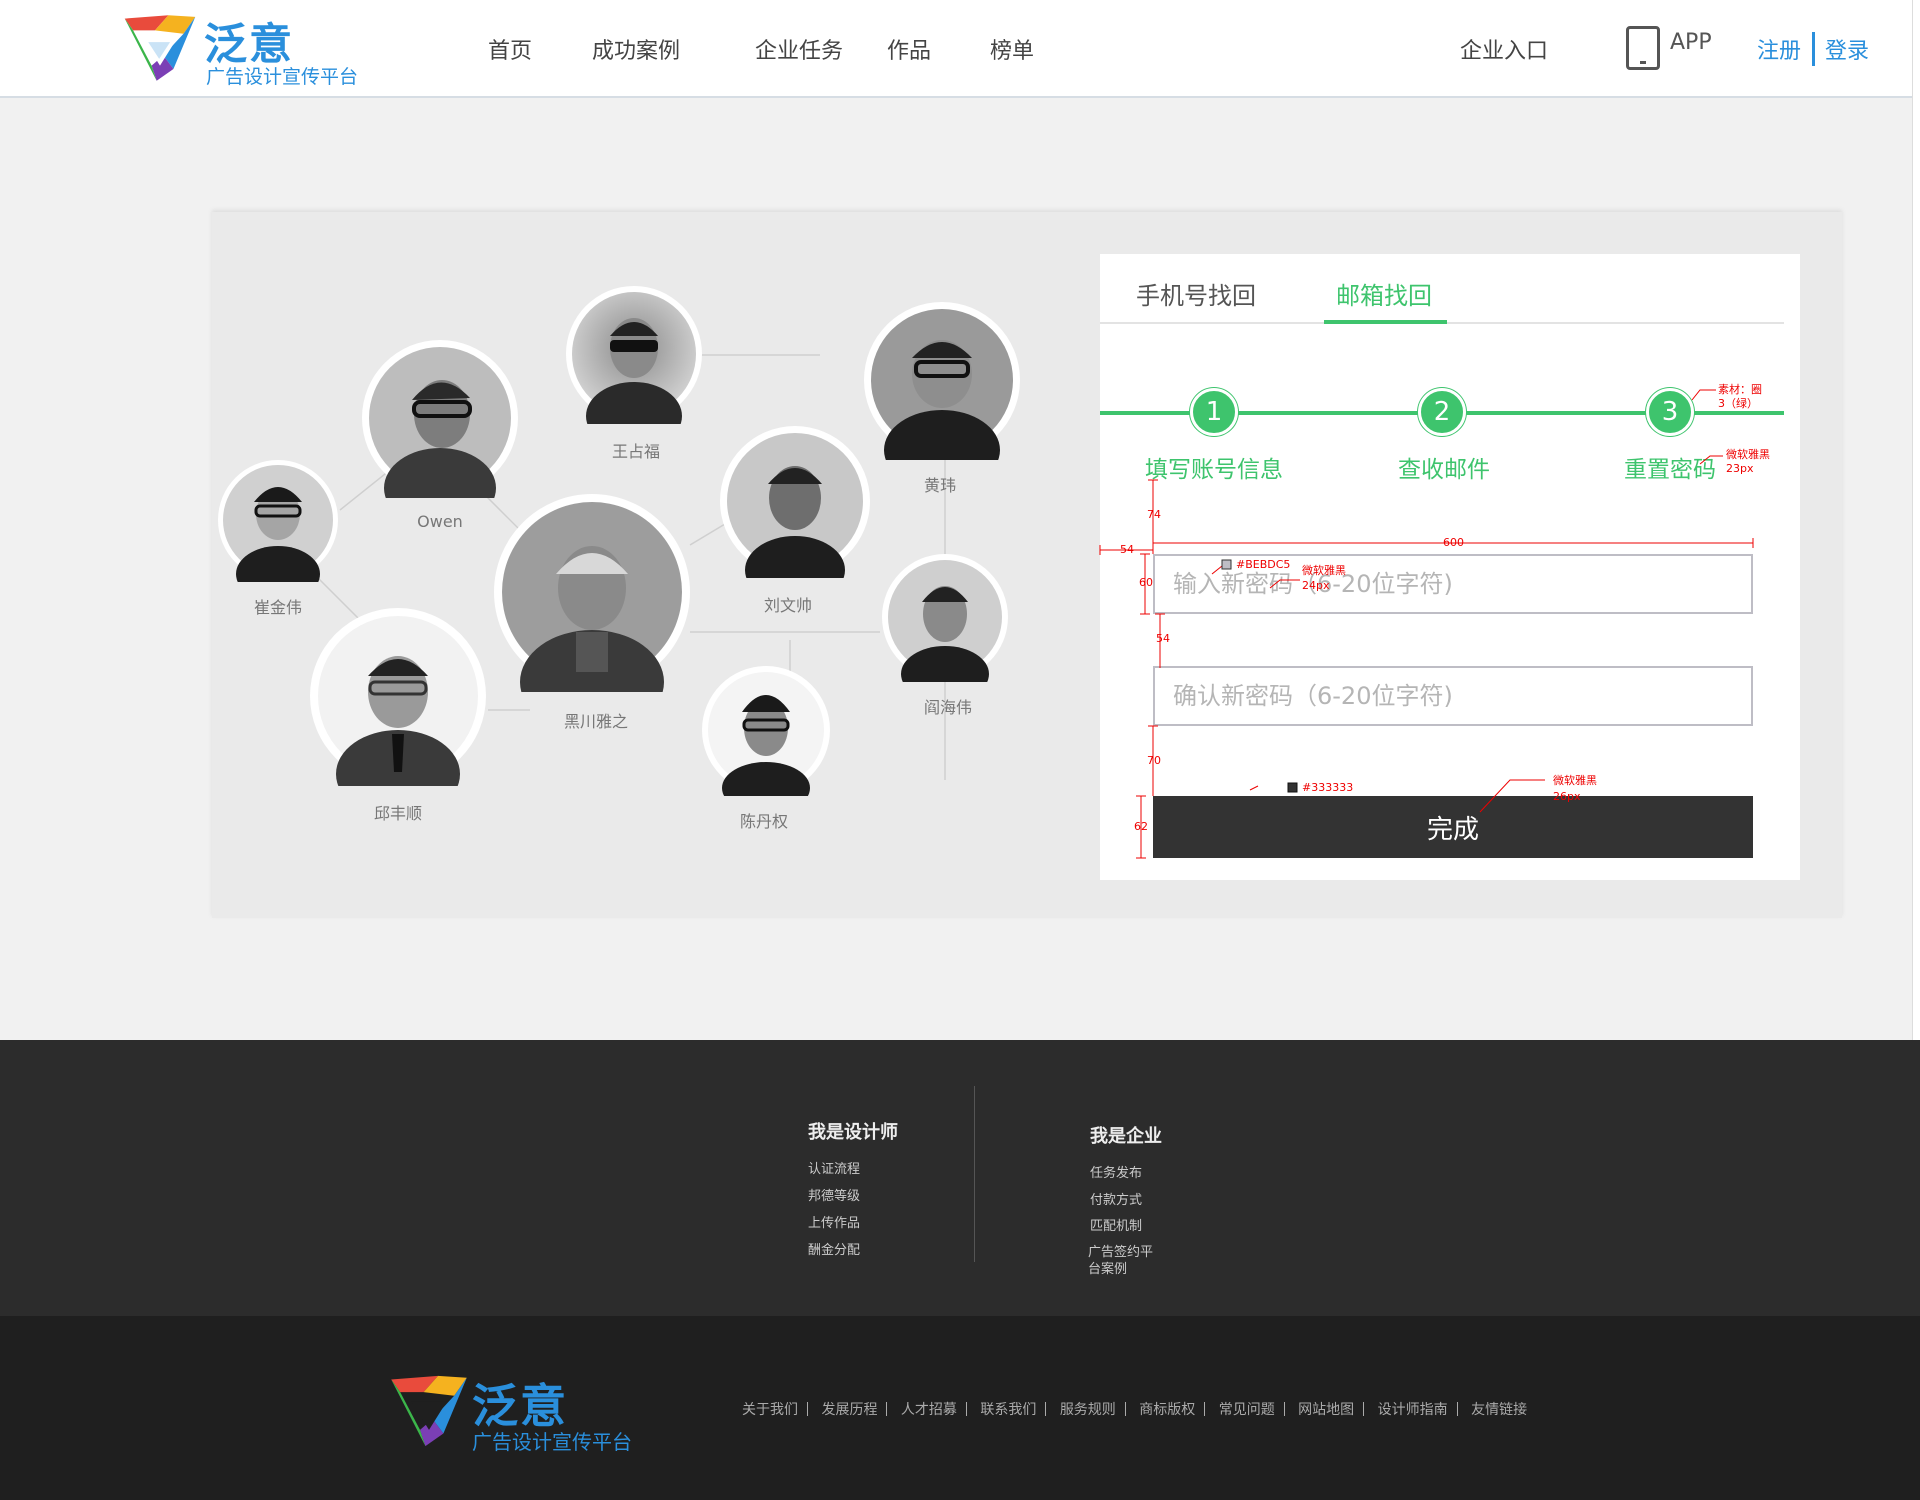  I want to click on footer-link: 上传作品, so click(834, 1221).